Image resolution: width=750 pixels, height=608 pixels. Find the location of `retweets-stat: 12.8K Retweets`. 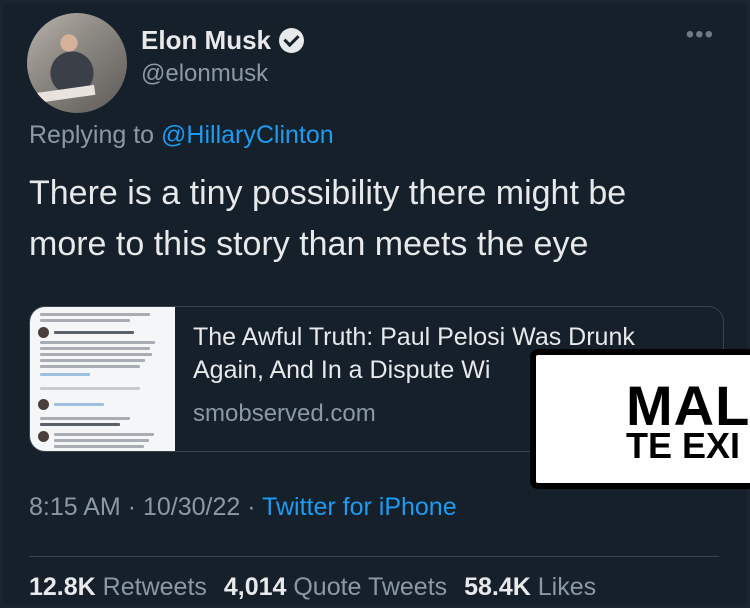

retweets-stat: 12.8K Retweets is located at coordinates (118, 587).